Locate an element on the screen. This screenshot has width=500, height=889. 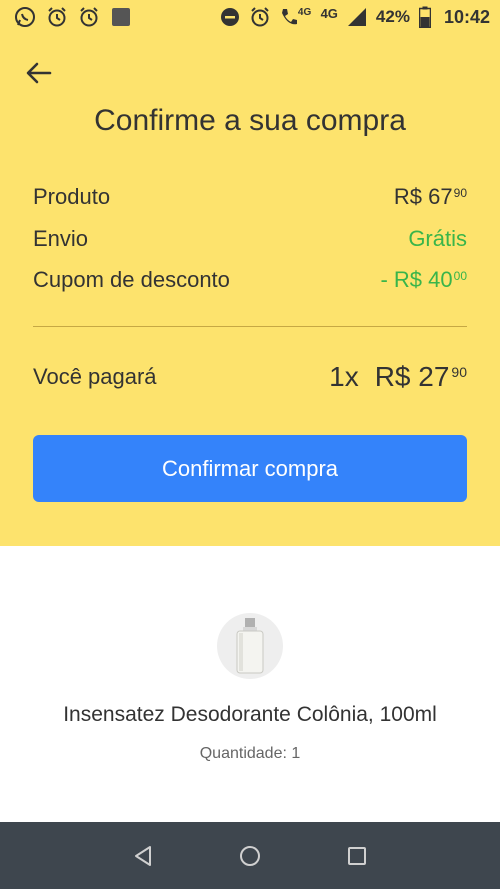
system-nav-bar is located at coordinates (250, 855).